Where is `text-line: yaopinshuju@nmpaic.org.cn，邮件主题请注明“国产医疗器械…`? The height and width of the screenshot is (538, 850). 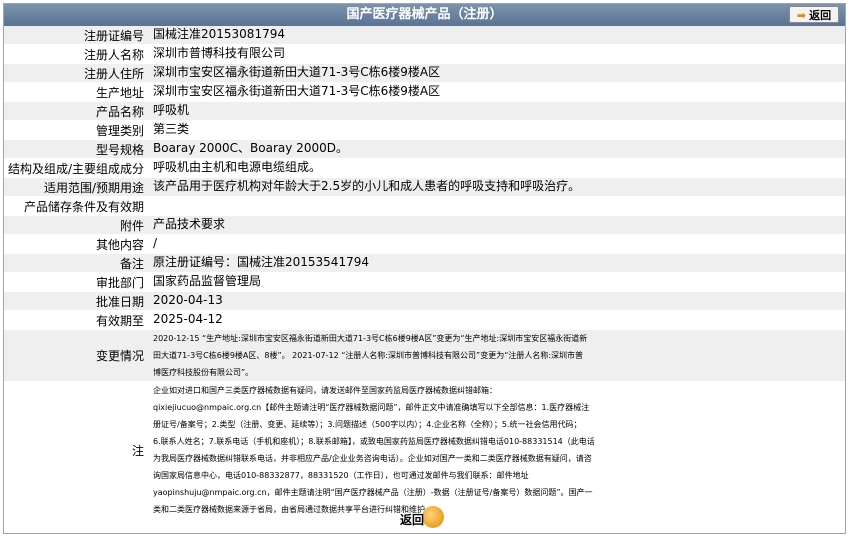 text-line: yaopinshuju@nmpaic.org.cn，邮件主题请注明“国产医疗器械… is located at coordinates (373, 492).